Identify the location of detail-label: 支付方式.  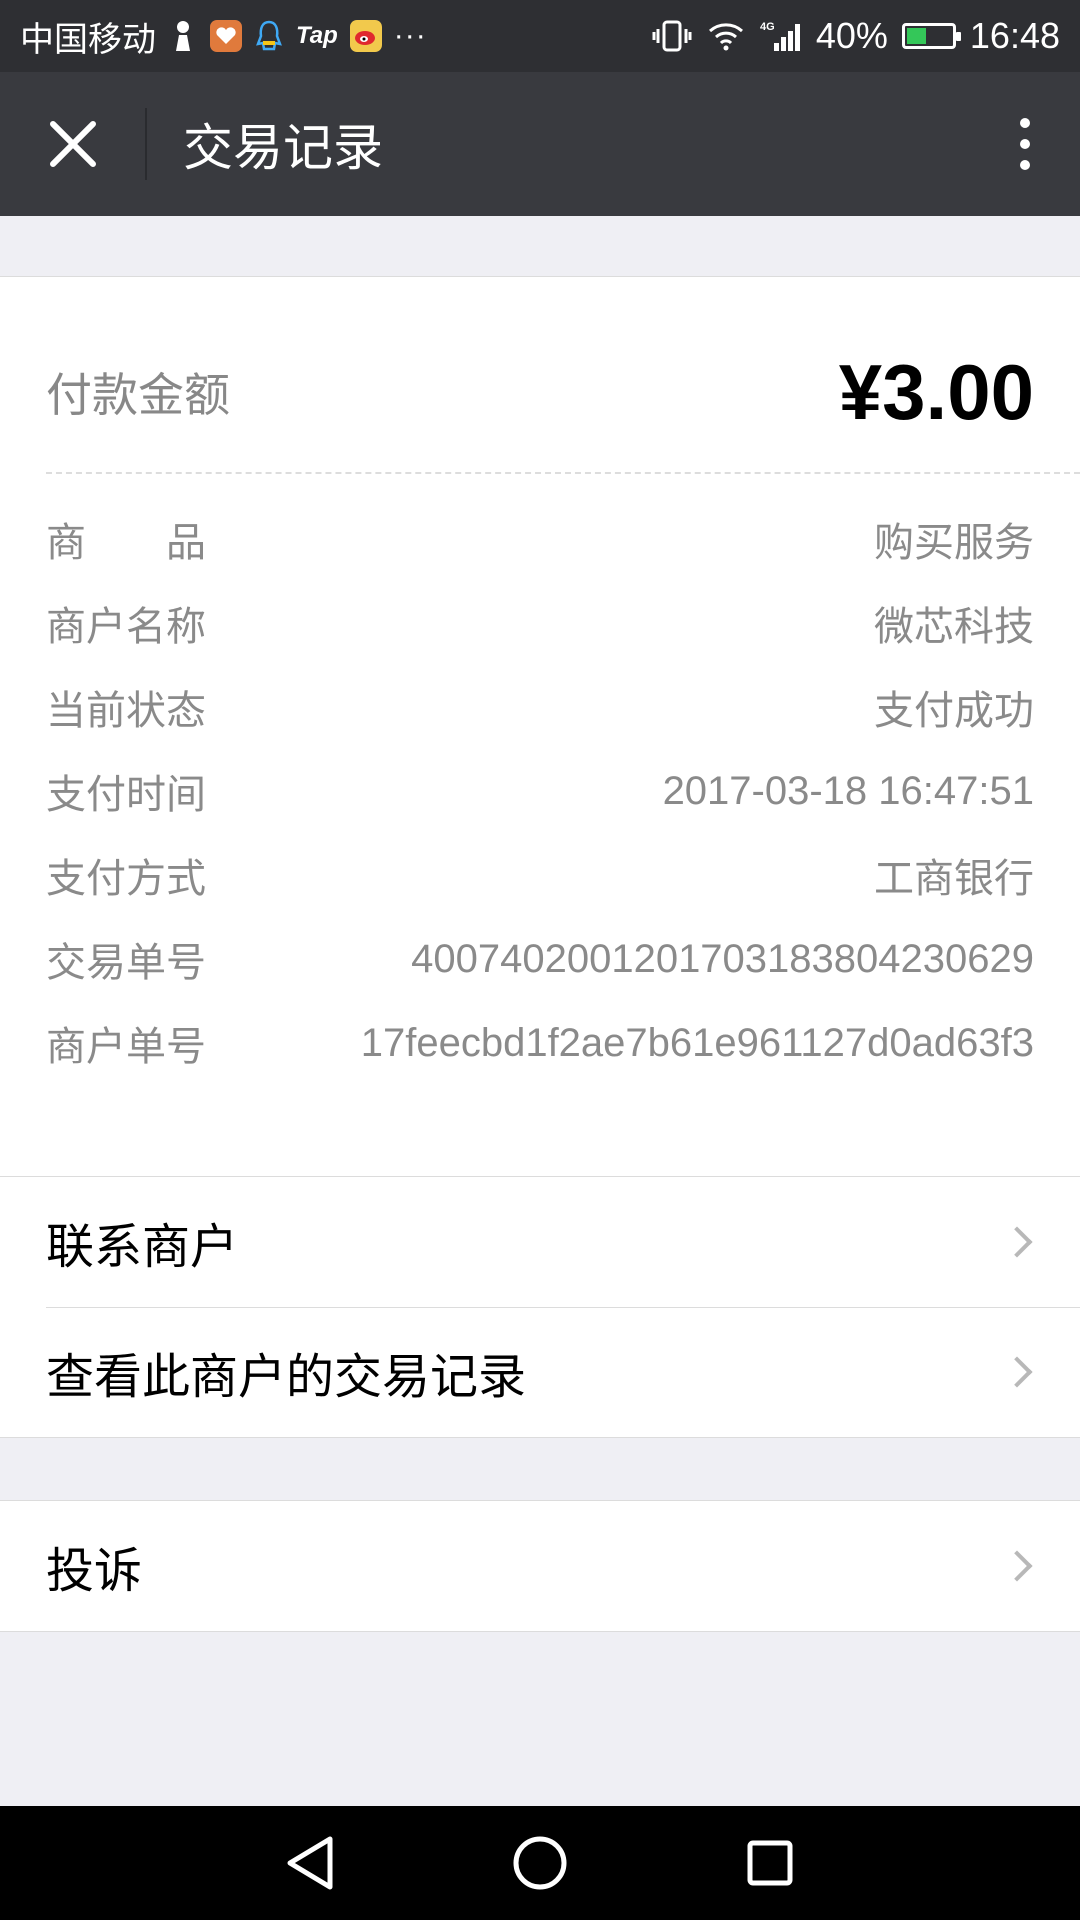
(126, 879).